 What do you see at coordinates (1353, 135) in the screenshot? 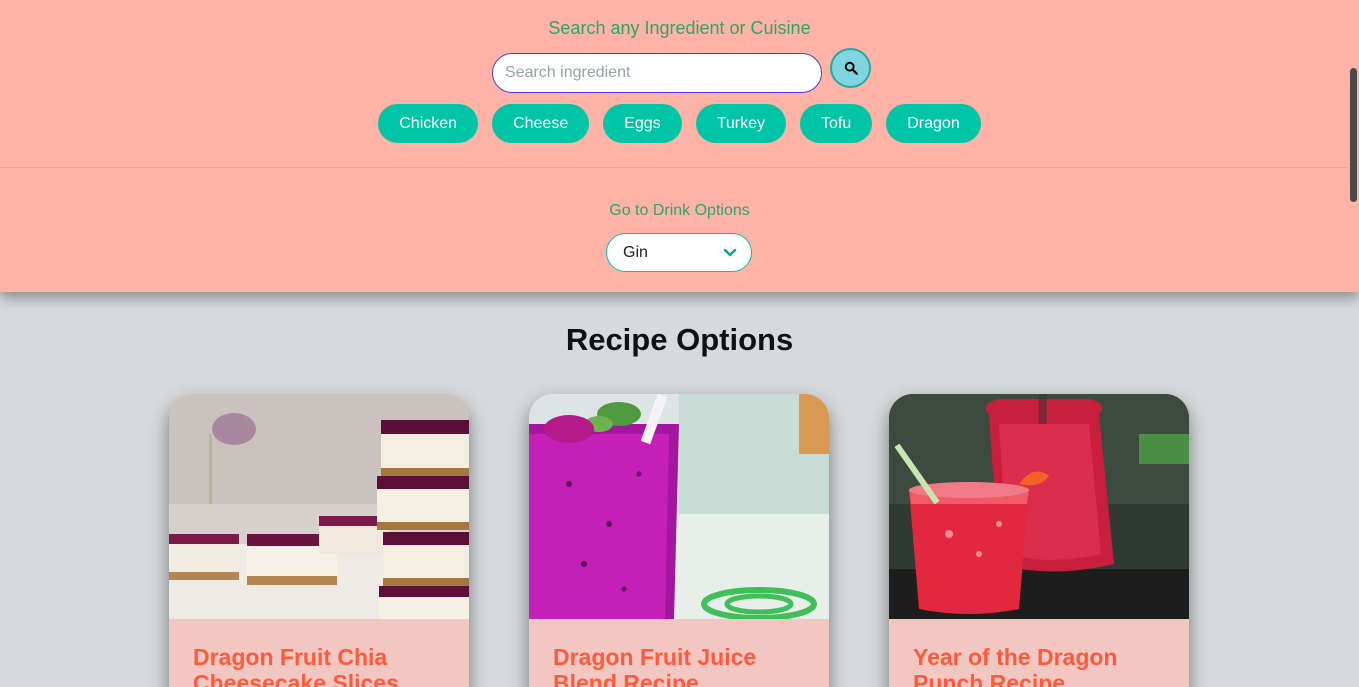
I see `scrollbar` at bounding box center [1353, 135].